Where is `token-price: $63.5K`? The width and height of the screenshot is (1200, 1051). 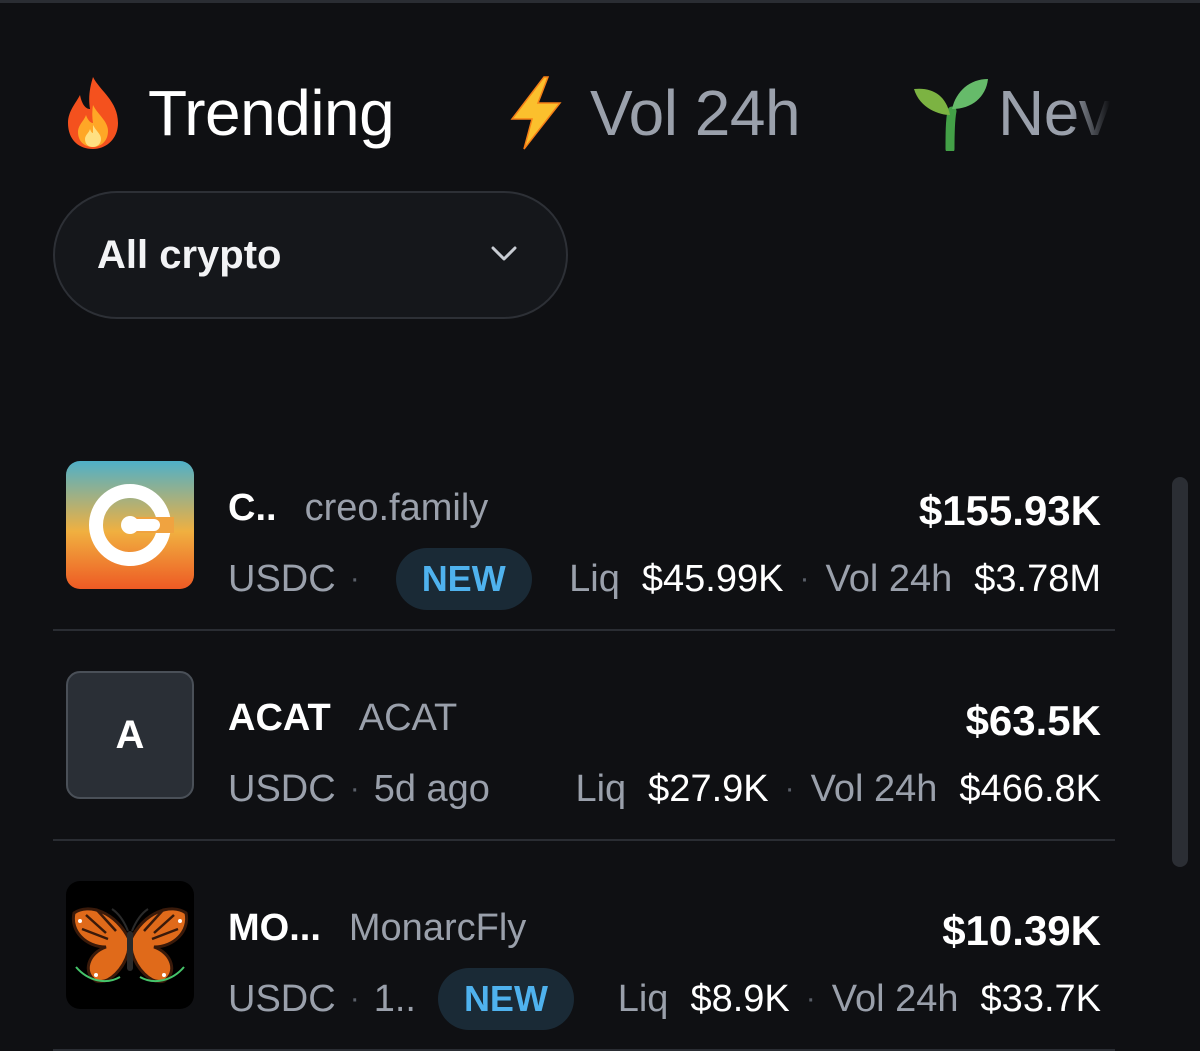 token-price: $63.5K is located at coordinates (1033, 720).